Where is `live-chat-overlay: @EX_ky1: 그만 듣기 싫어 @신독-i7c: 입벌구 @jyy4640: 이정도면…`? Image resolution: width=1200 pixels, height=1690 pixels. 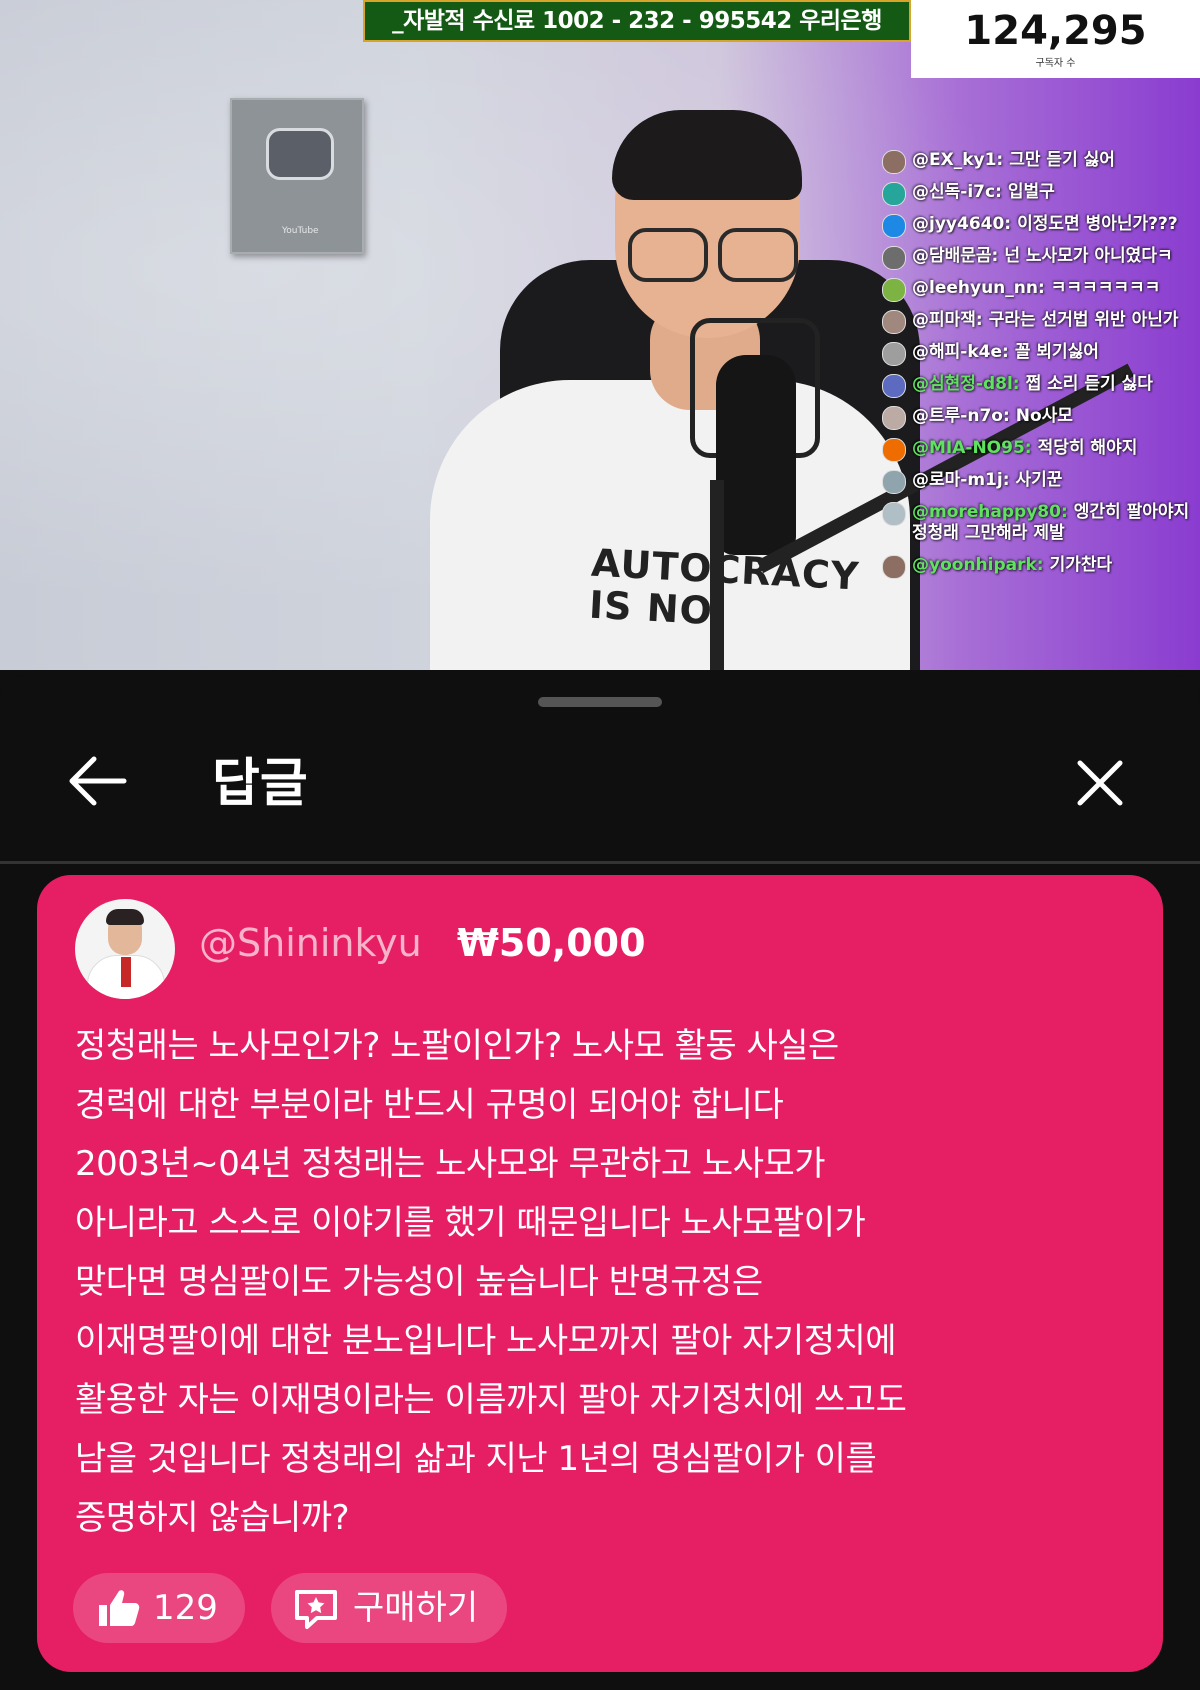 live-chat-overlay: @EX_ky1: 그만 듣기 싫어 @신독-i7c: 입벌구 @jyy4640: 이정도면… is located at coordinates (1040, 410).